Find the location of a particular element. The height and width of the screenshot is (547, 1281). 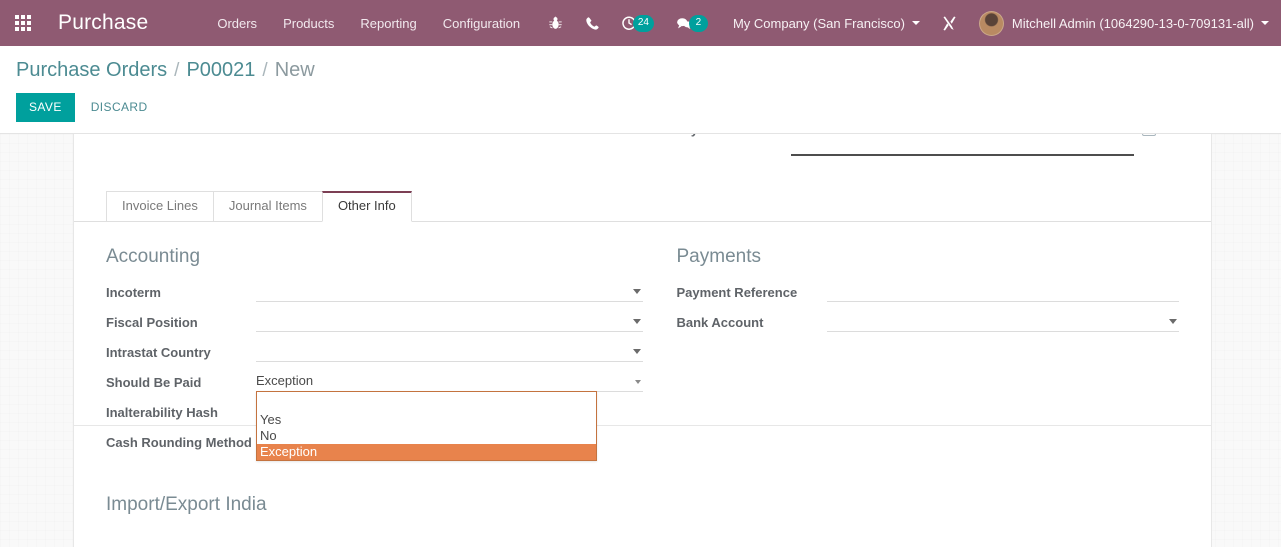

record-action-buttons: SAVE DISCARD is located at coordinates (640, 107).